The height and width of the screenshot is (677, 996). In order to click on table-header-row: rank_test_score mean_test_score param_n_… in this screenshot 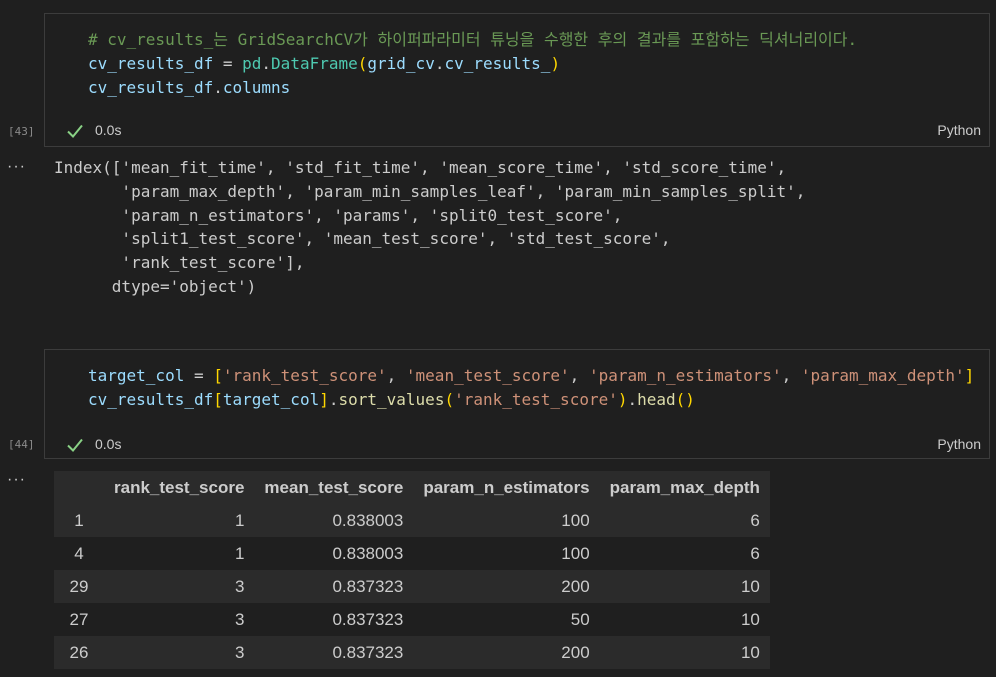, I will do `click(412, 487)`.